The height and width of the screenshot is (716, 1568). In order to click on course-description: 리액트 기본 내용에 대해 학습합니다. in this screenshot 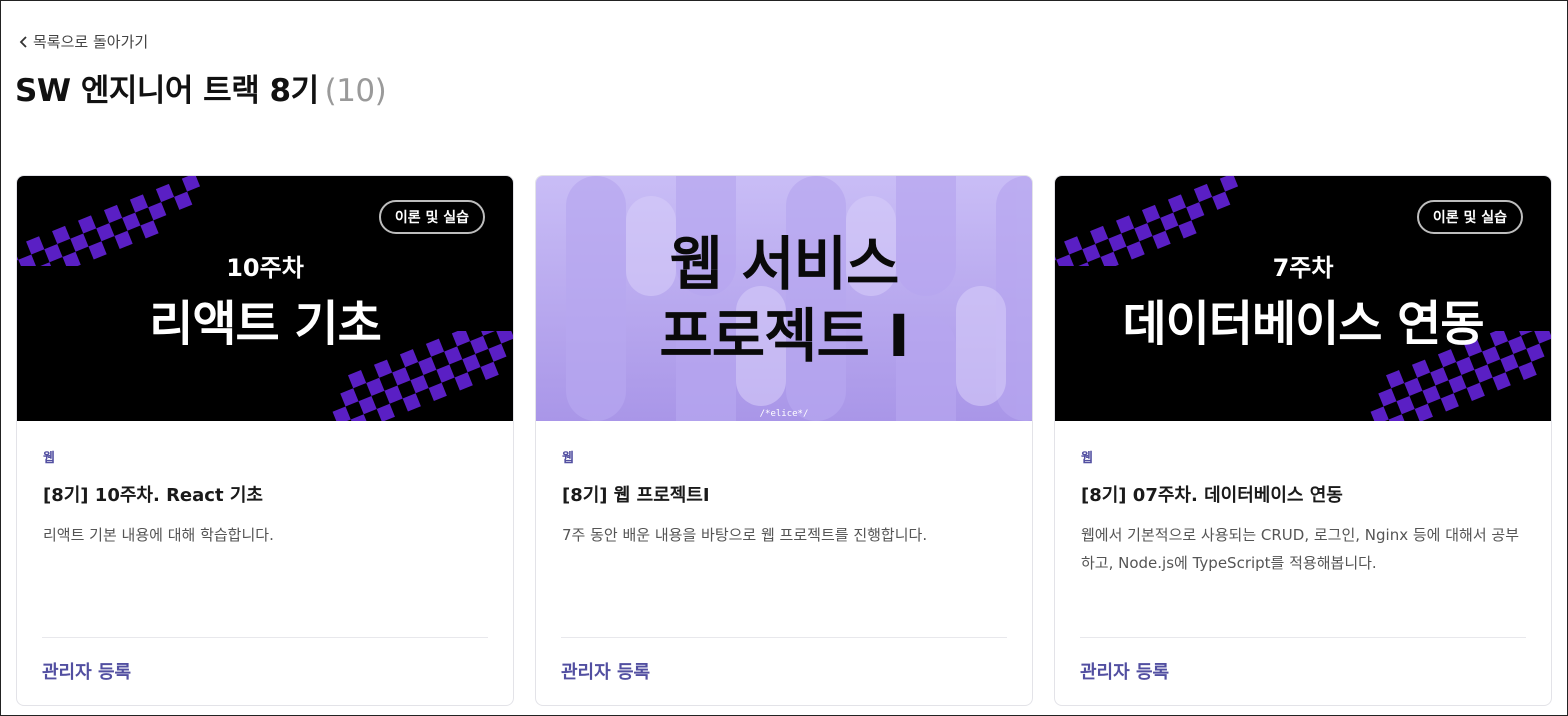, I will do `click(158, 535)`.